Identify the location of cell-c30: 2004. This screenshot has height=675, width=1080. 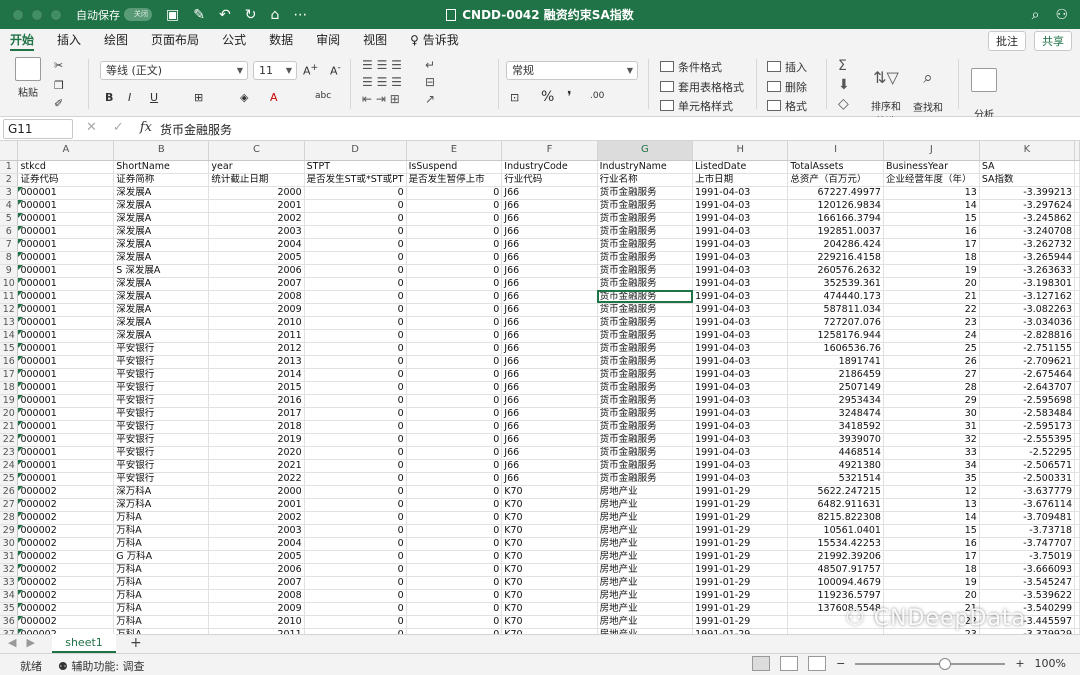
(256, 544).